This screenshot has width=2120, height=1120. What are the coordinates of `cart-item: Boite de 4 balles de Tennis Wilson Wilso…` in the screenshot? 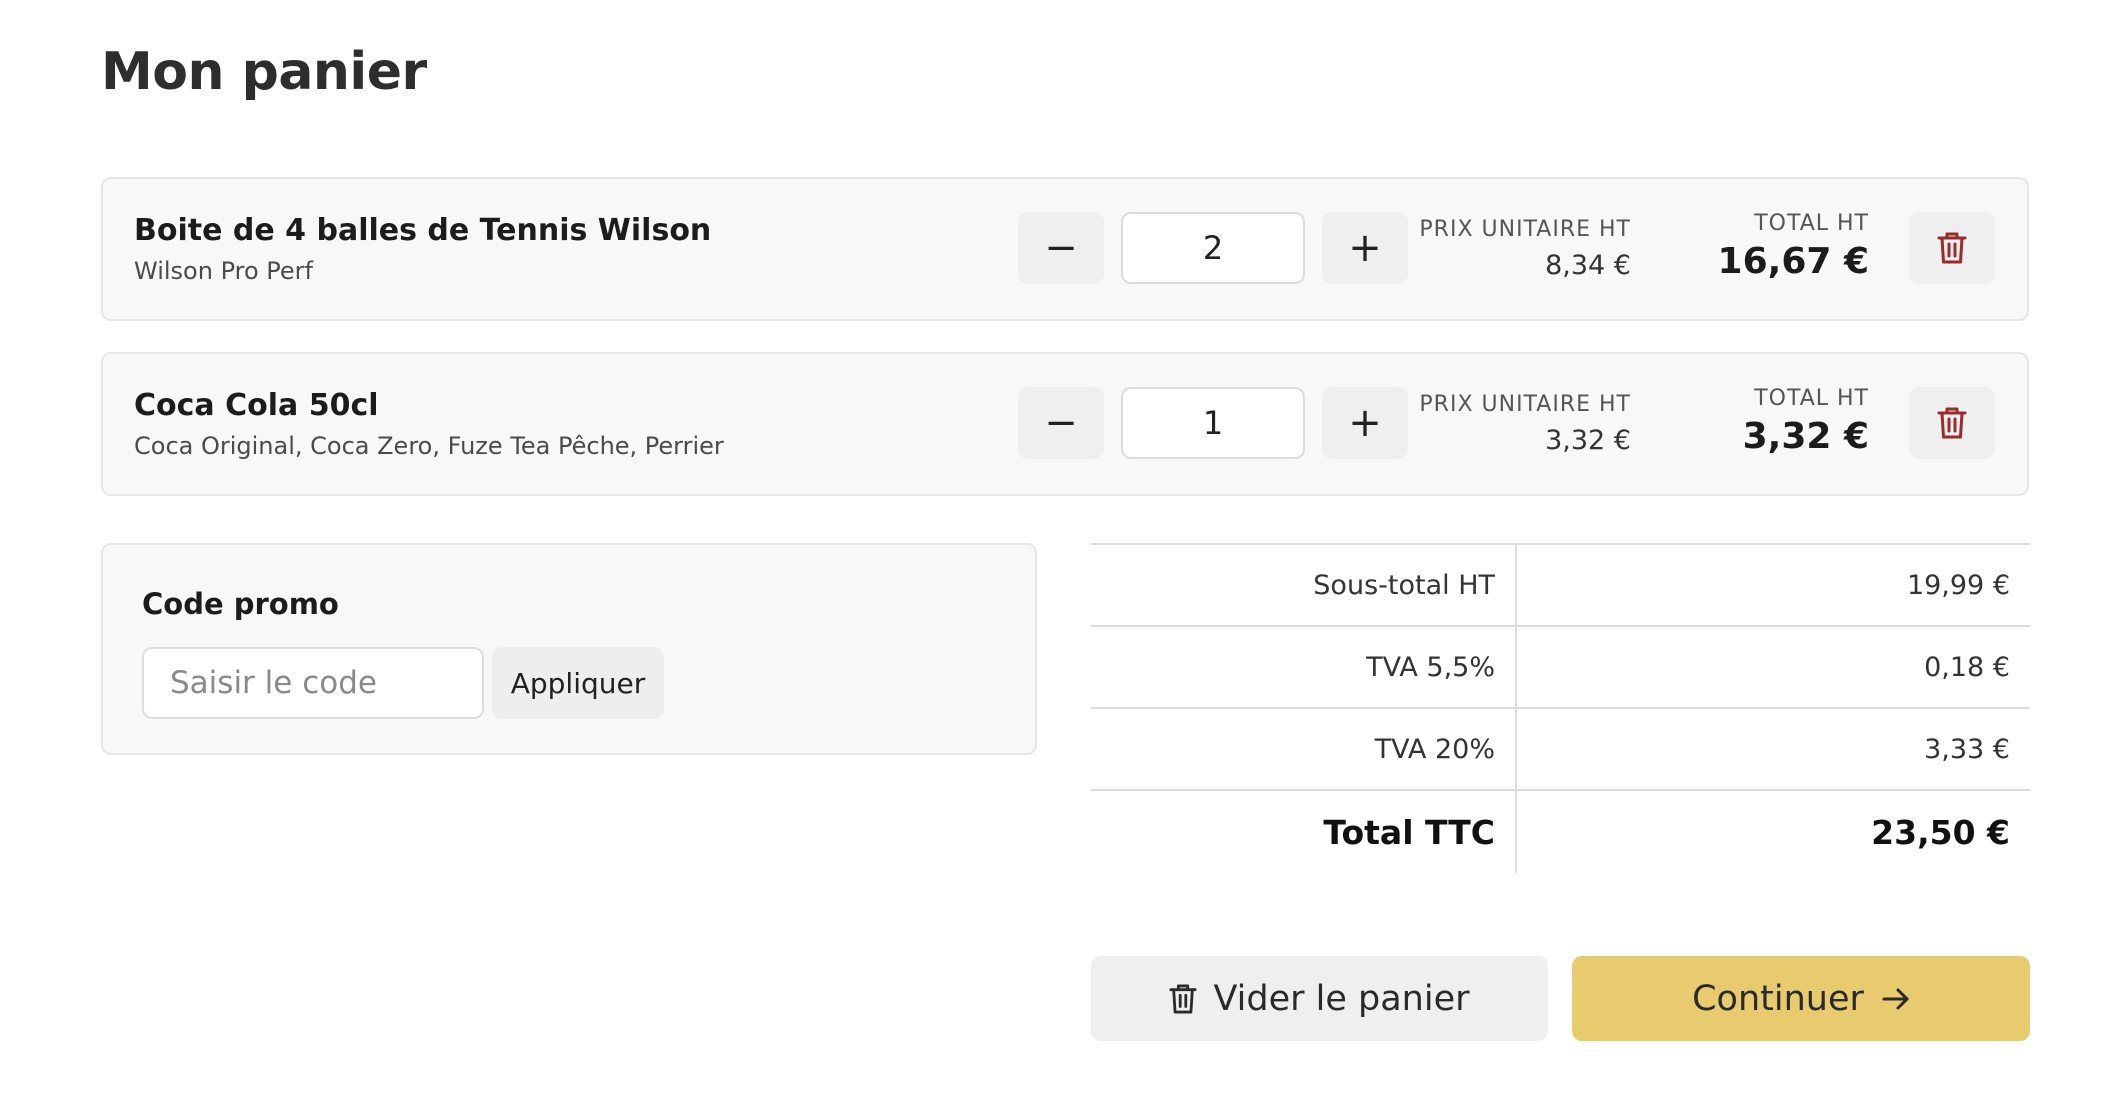 It's located at (1065, 249).